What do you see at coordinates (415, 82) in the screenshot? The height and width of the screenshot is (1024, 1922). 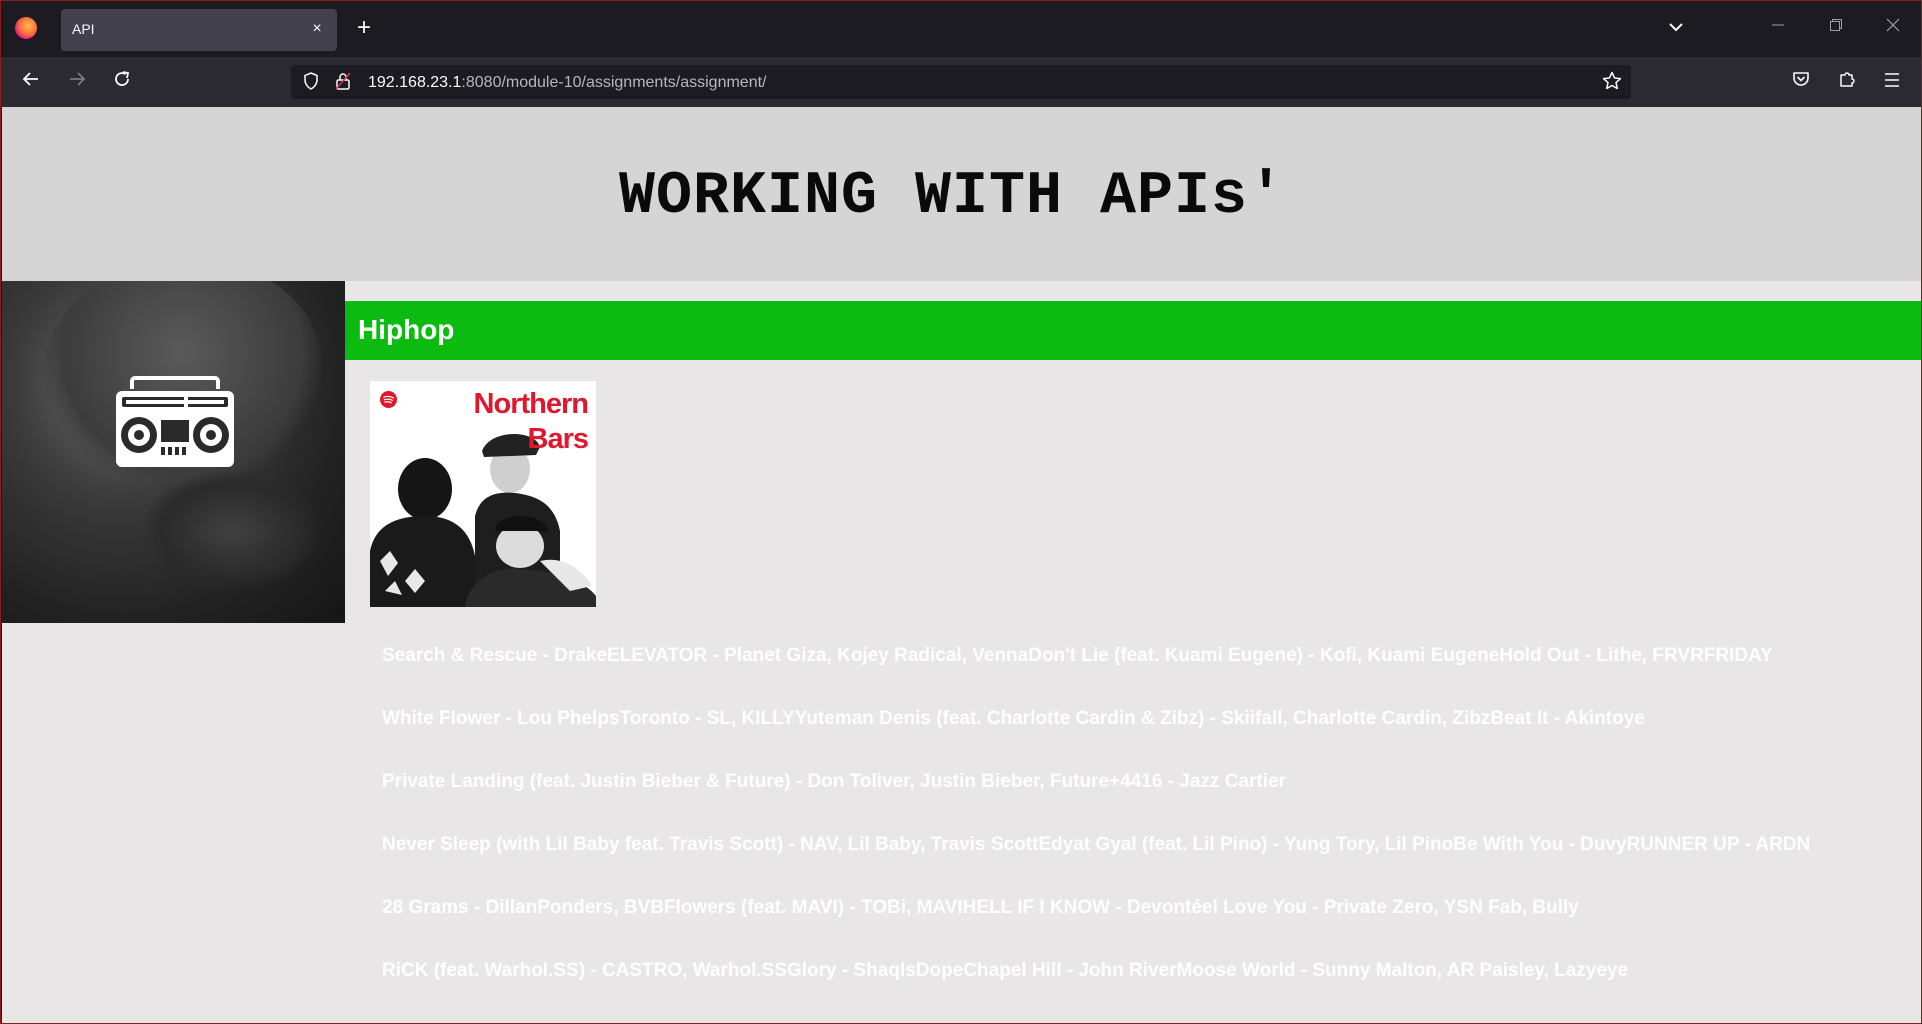 I see `url-host: 192.168.23.1` at bounding box center [415, 82].